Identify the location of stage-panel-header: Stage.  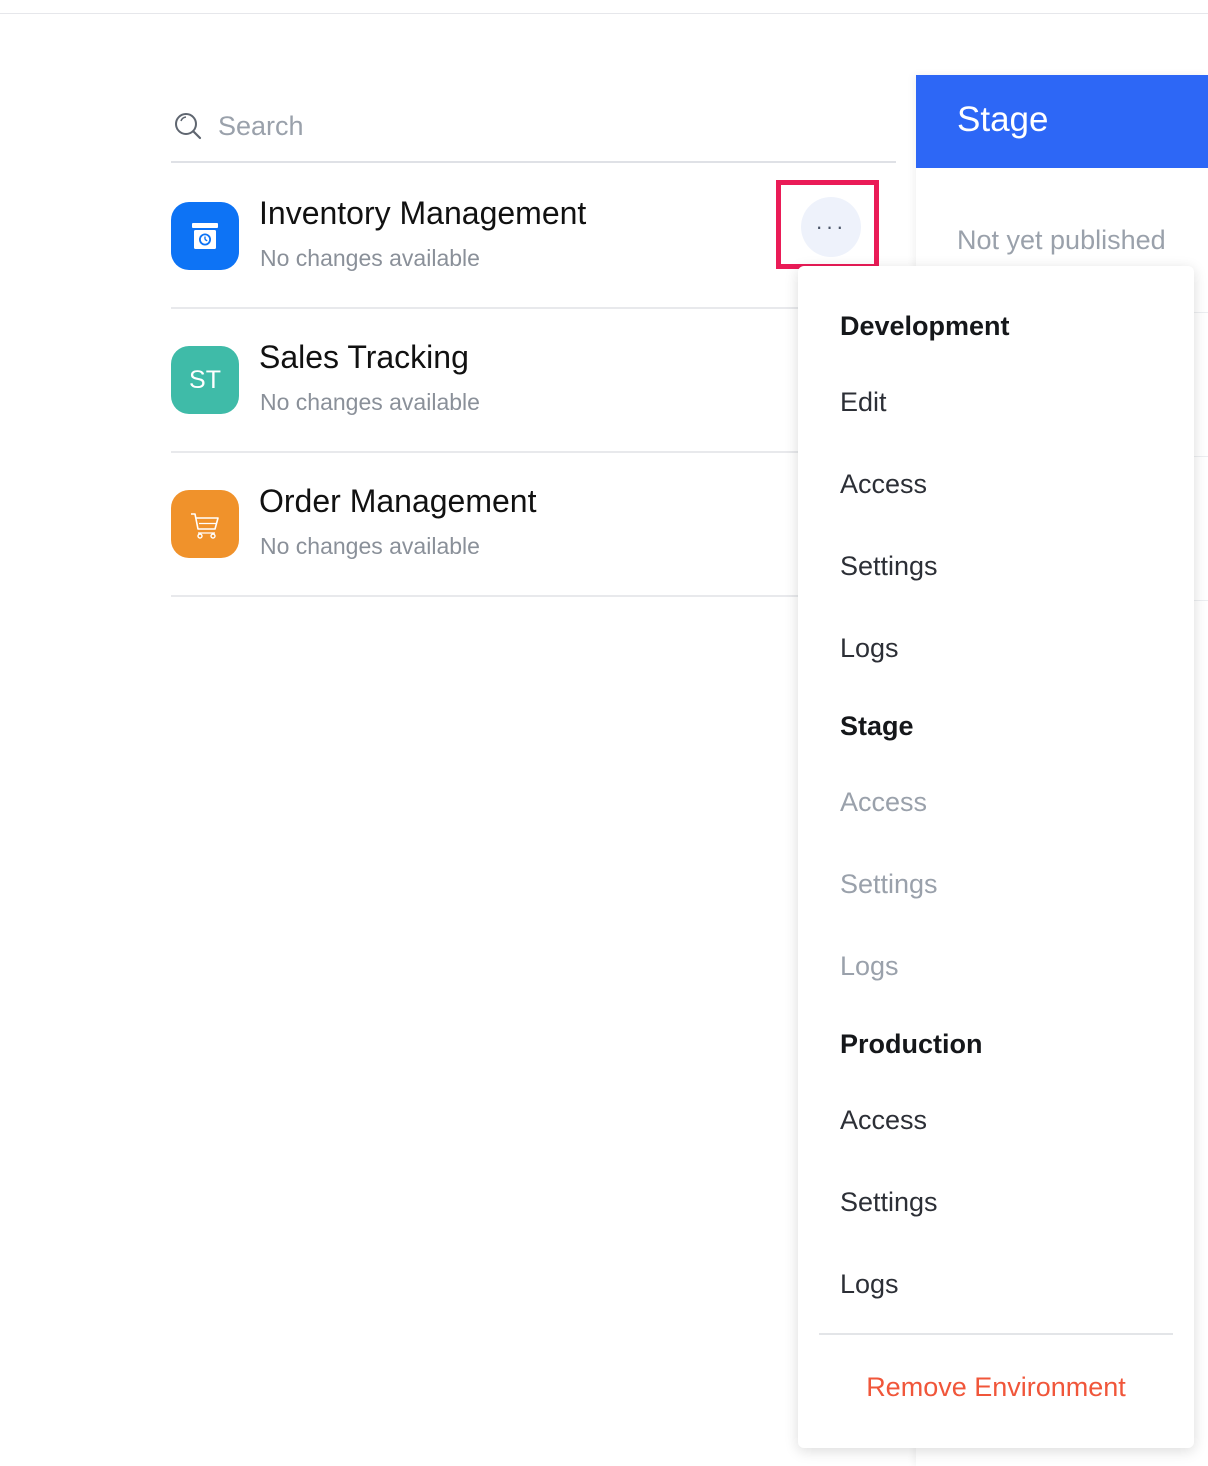
(1062, 121).